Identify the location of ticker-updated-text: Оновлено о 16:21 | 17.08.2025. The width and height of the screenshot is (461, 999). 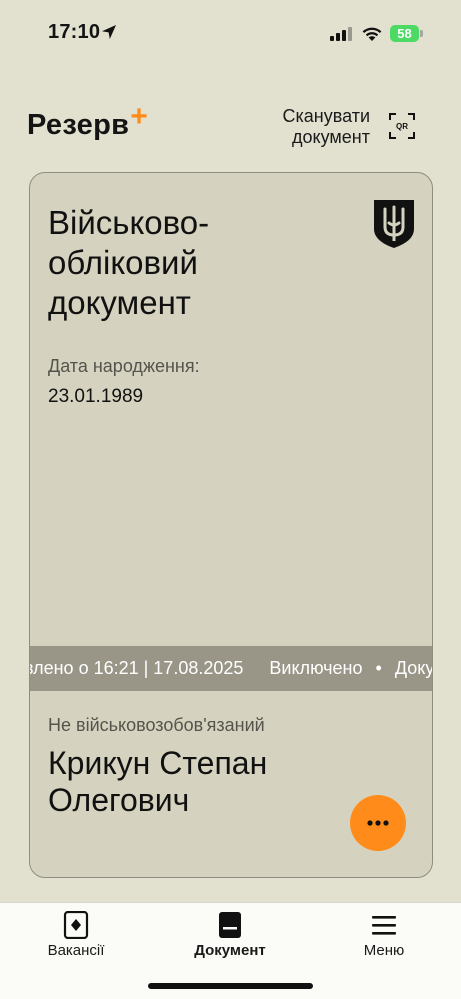
(137, 668).